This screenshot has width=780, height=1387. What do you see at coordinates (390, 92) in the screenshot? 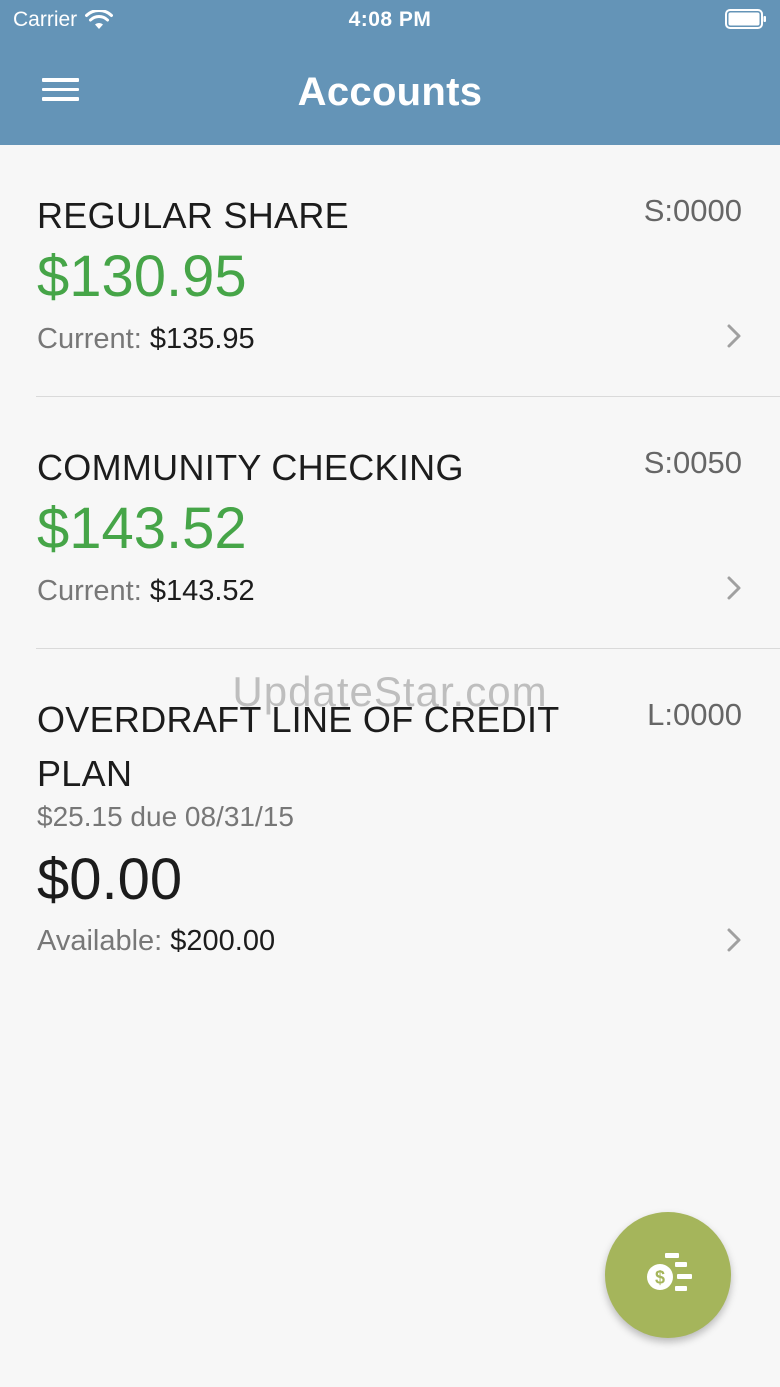
I see `page-title: Accounts` at bounding box center [390, 92].